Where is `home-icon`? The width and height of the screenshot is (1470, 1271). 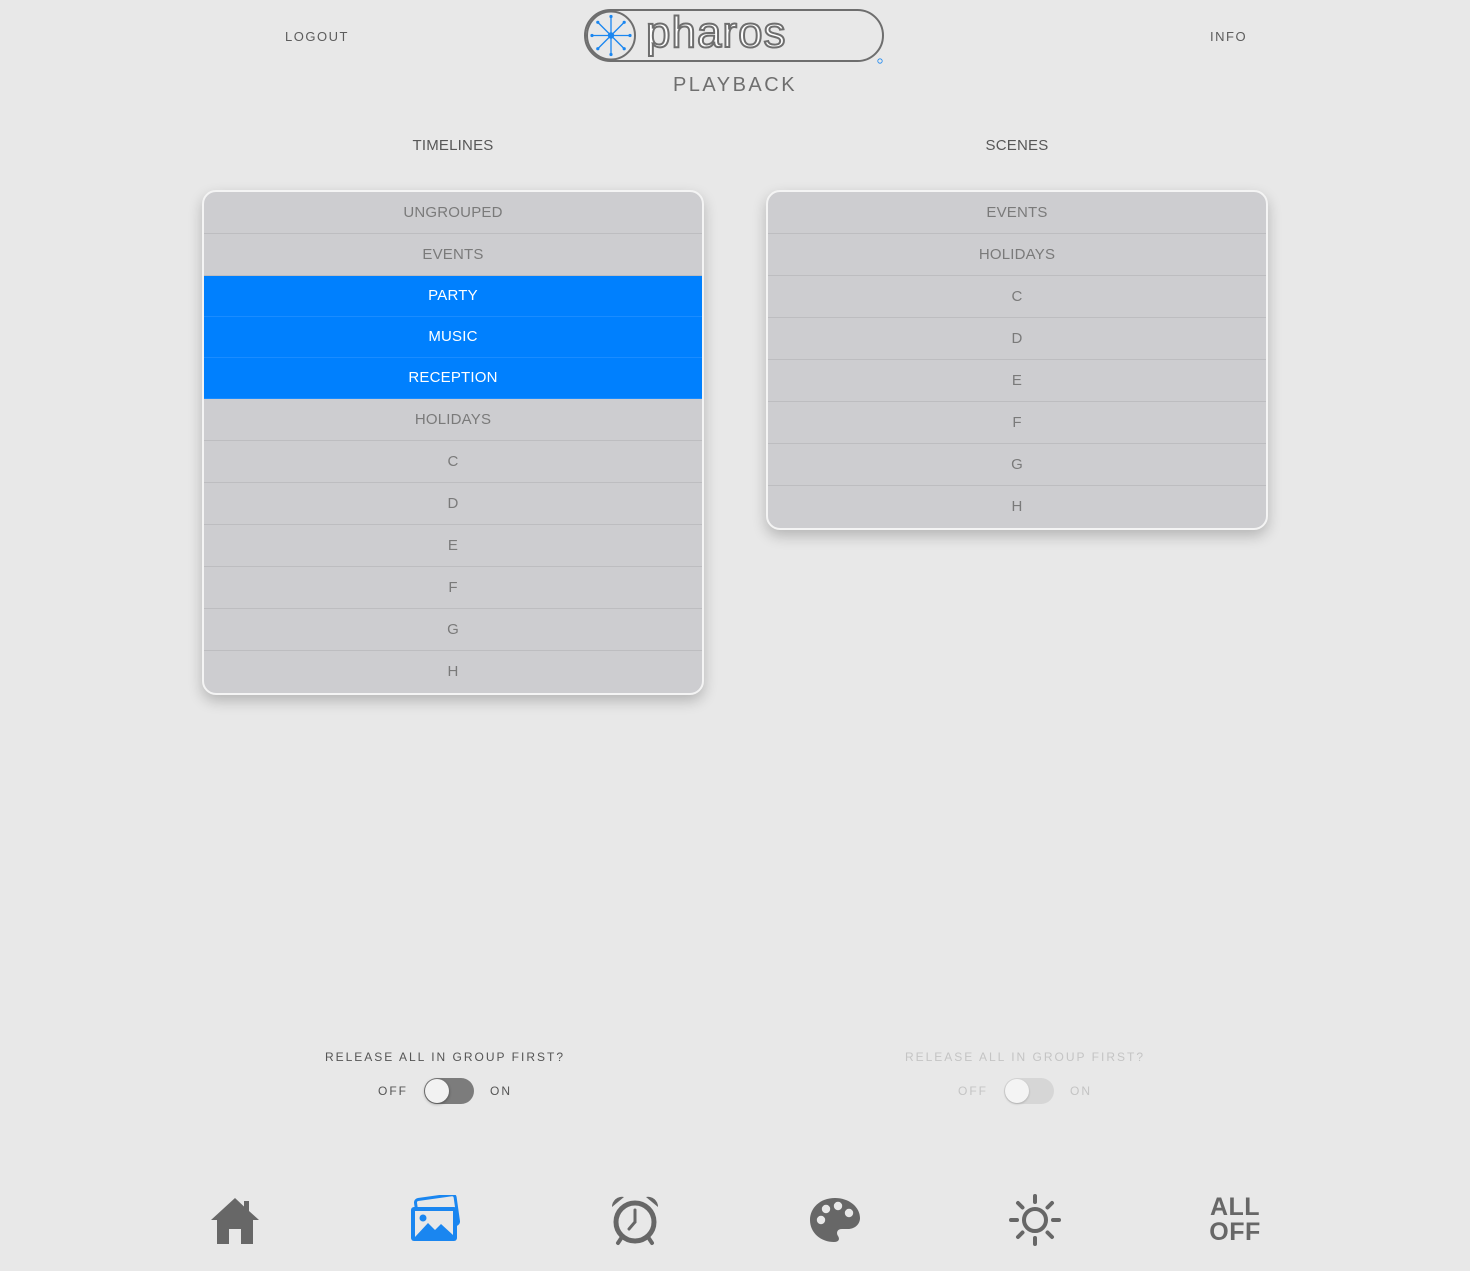 home-icon is located at coordinates (235, 1221).